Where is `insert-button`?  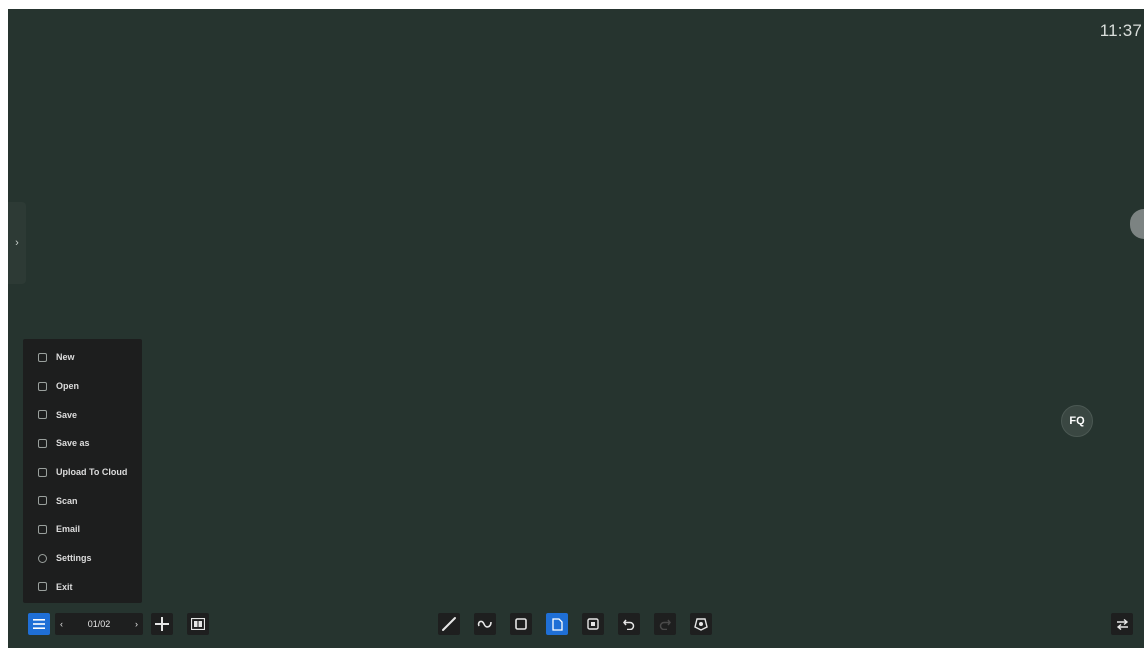 insert-button is located at coordinates (593, 624).